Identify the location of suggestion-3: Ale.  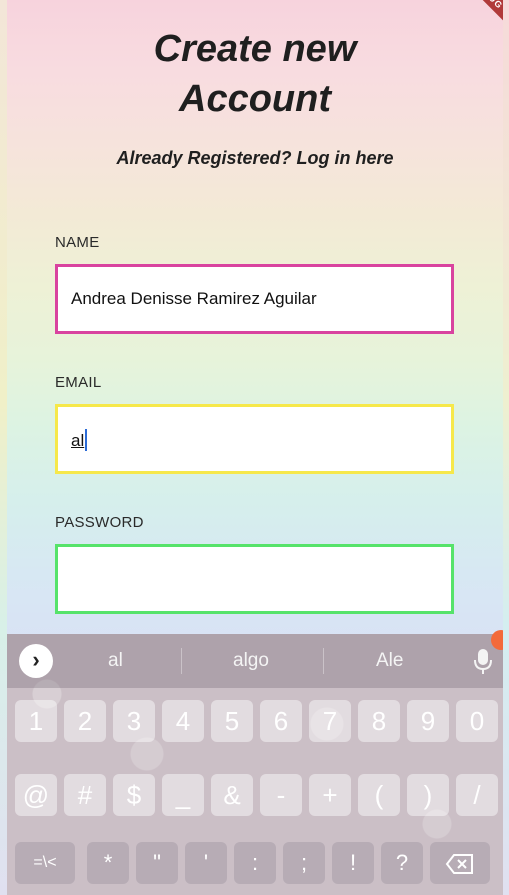
(389, 661).